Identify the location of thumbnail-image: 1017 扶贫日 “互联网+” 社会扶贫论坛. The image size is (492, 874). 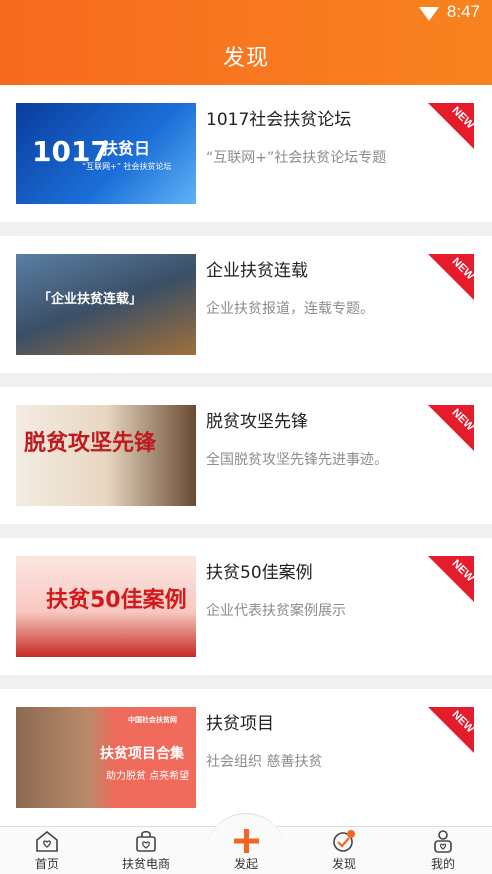
(106, 153).